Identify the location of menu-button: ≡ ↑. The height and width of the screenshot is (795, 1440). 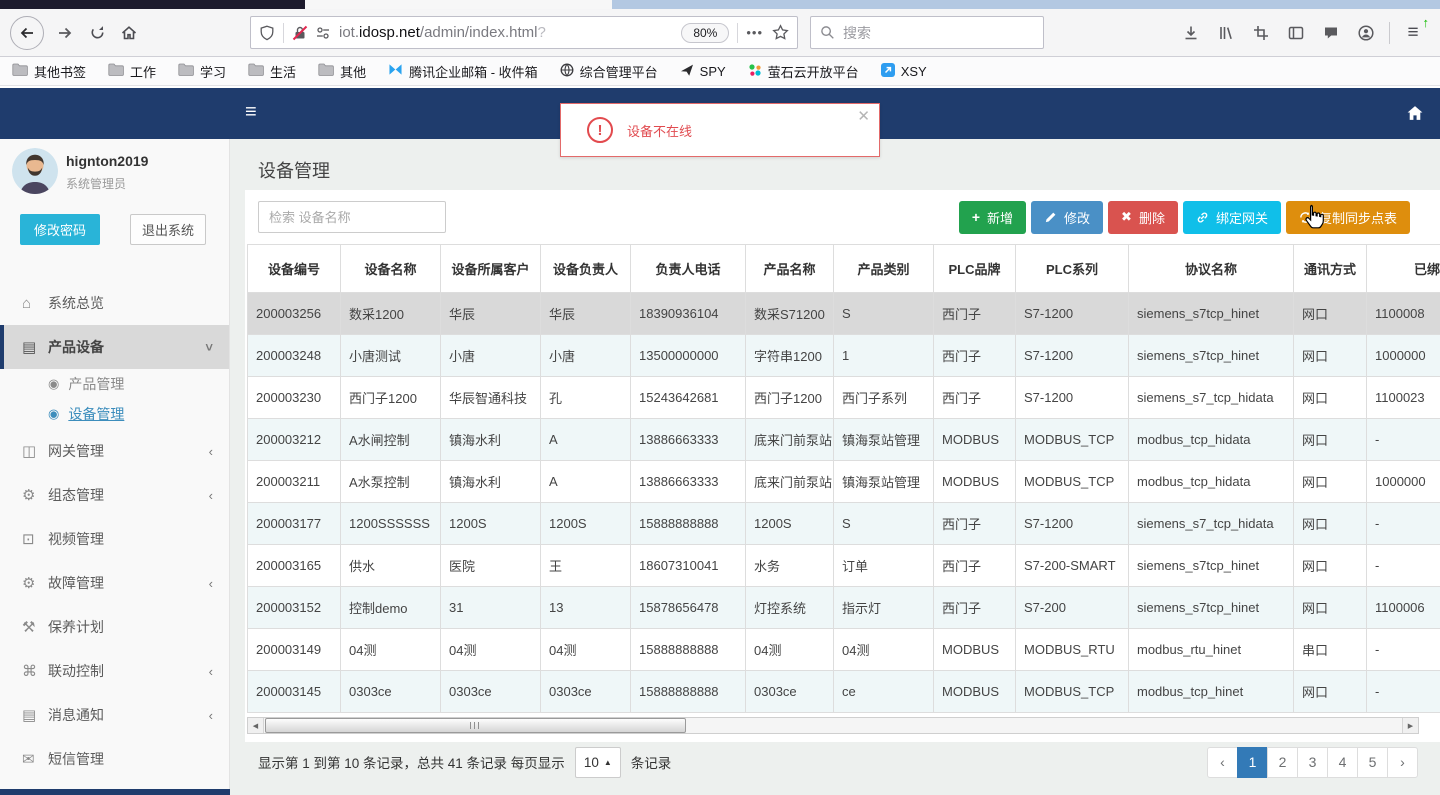
(1413, 31).